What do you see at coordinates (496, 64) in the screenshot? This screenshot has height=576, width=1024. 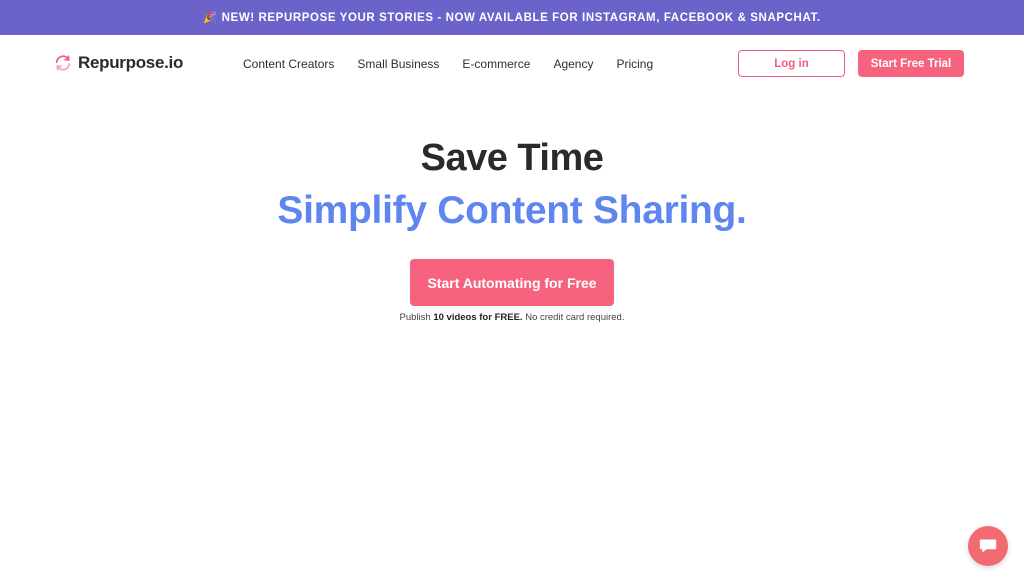 I see `menu-item-e-commerce: E-commerce` at bounding box center [496, 64].